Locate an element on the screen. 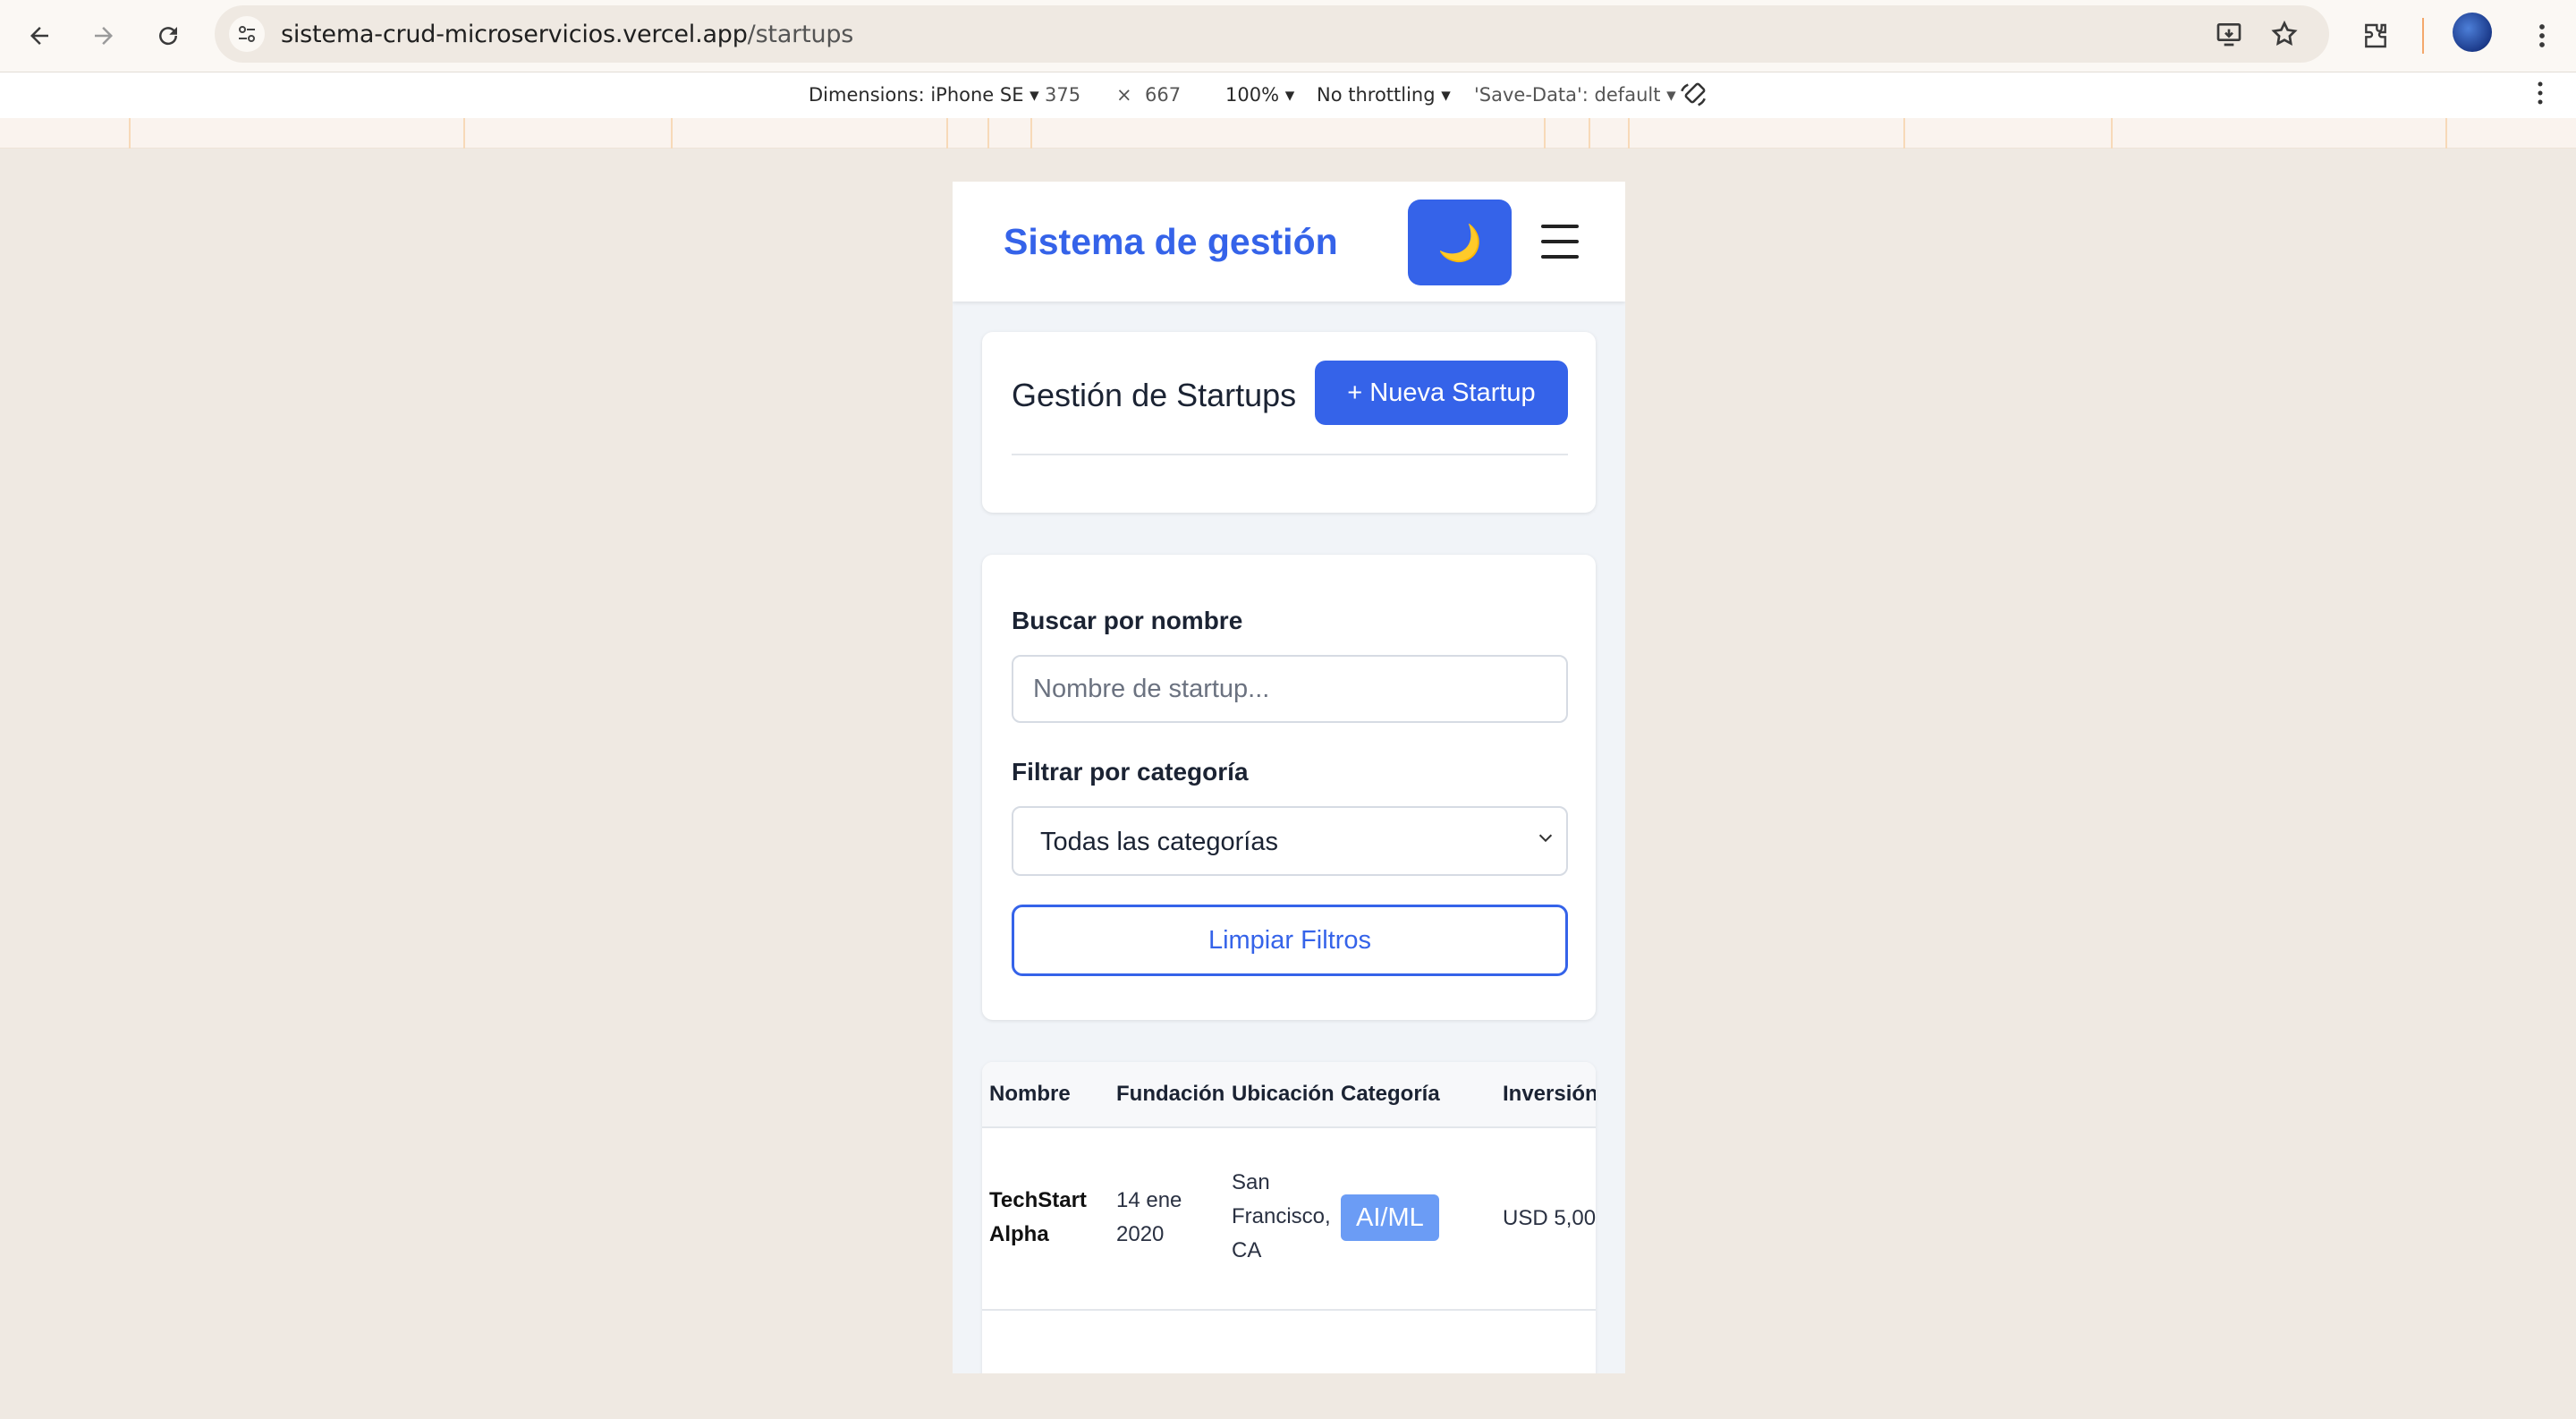 The image size is (2576, 1419). brand-title: Sistema de gestión is located at coordinates (1171, 242).